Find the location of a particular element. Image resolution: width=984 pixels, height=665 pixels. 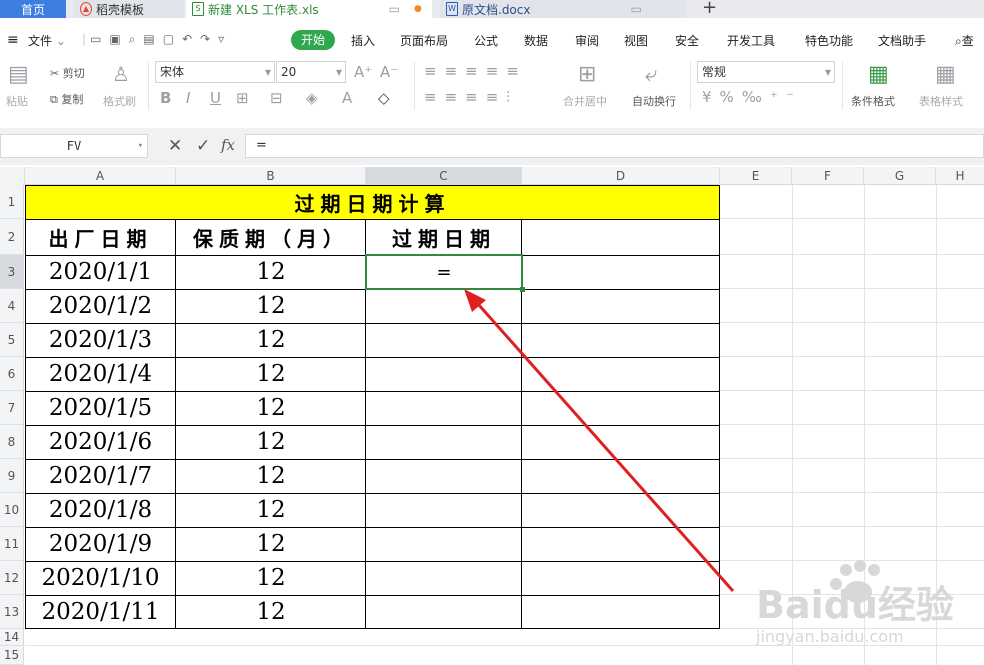

watermark-text: Baidu经验 is located at coordinates (855, 605).